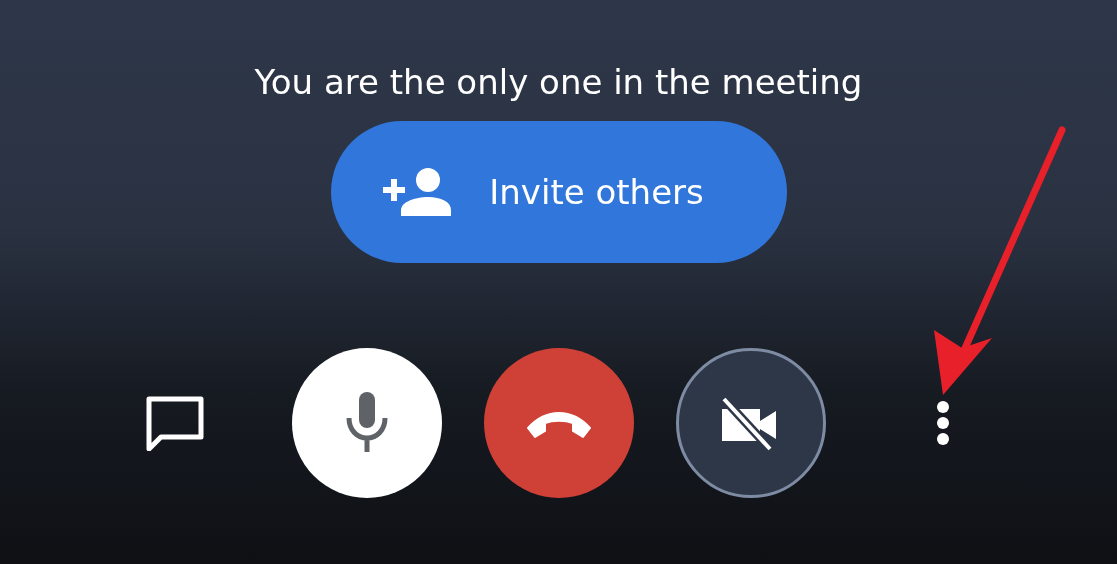 The height and width of the screenshot is (564, 1117). I want to click on status-text: You are the only one in the meeting, so click(558, 82).